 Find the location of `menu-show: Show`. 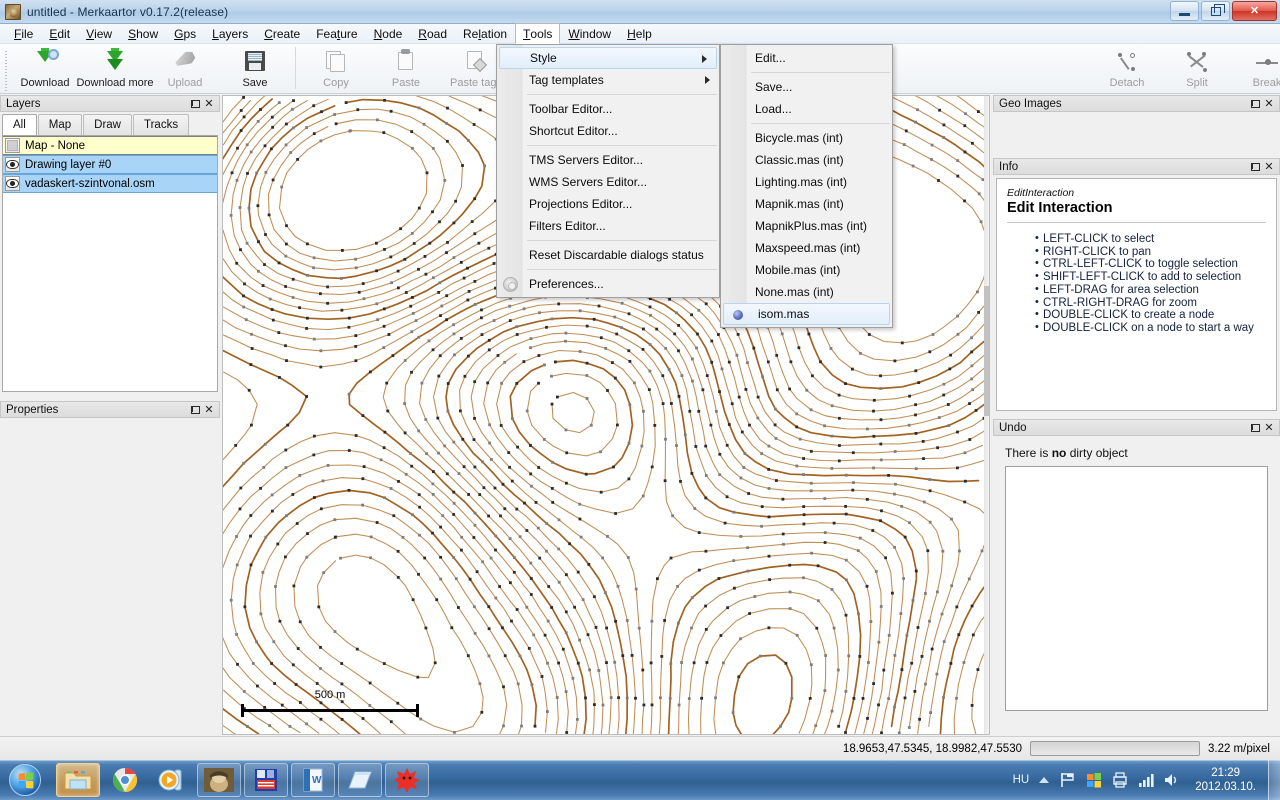

menu-show: Show is located at coordinates (143, 33).